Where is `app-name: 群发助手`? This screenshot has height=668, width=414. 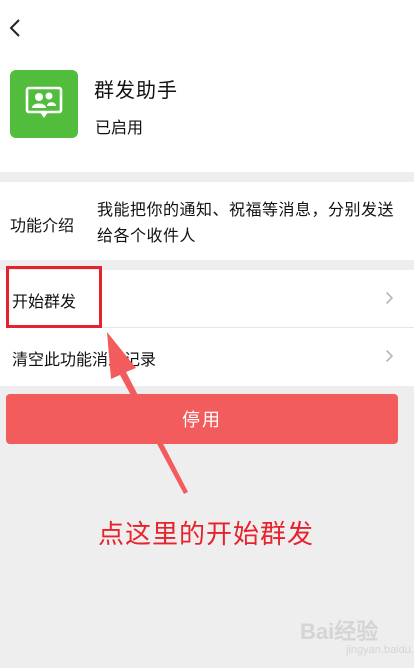 app-name: 群发助手 is located at coordinates (136, 90).